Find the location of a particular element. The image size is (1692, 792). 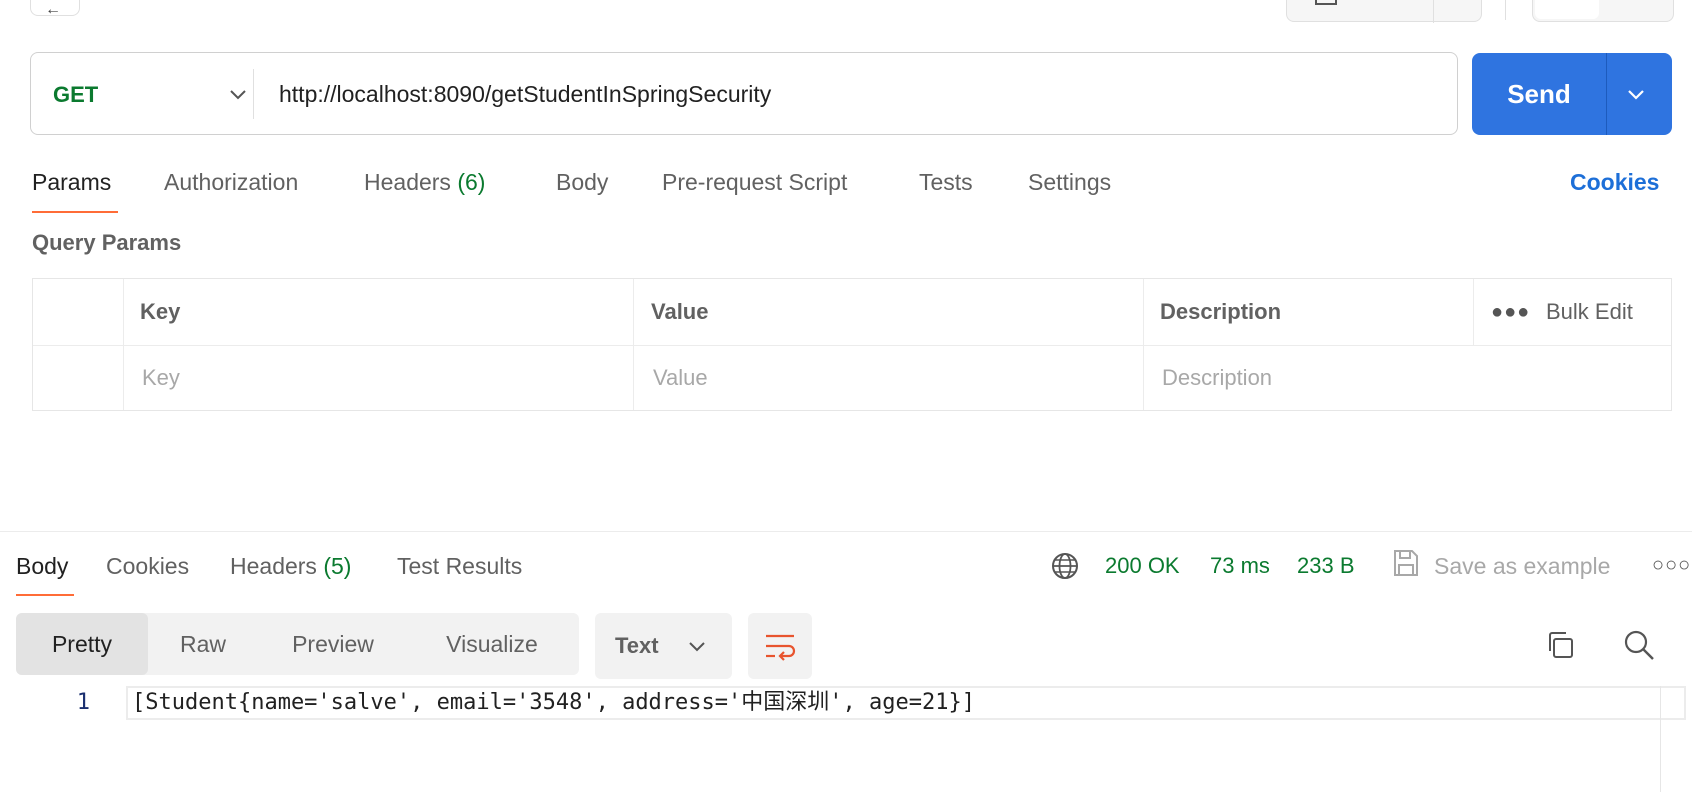

view-visualize: Visualize is located at coordinates (492, 644).